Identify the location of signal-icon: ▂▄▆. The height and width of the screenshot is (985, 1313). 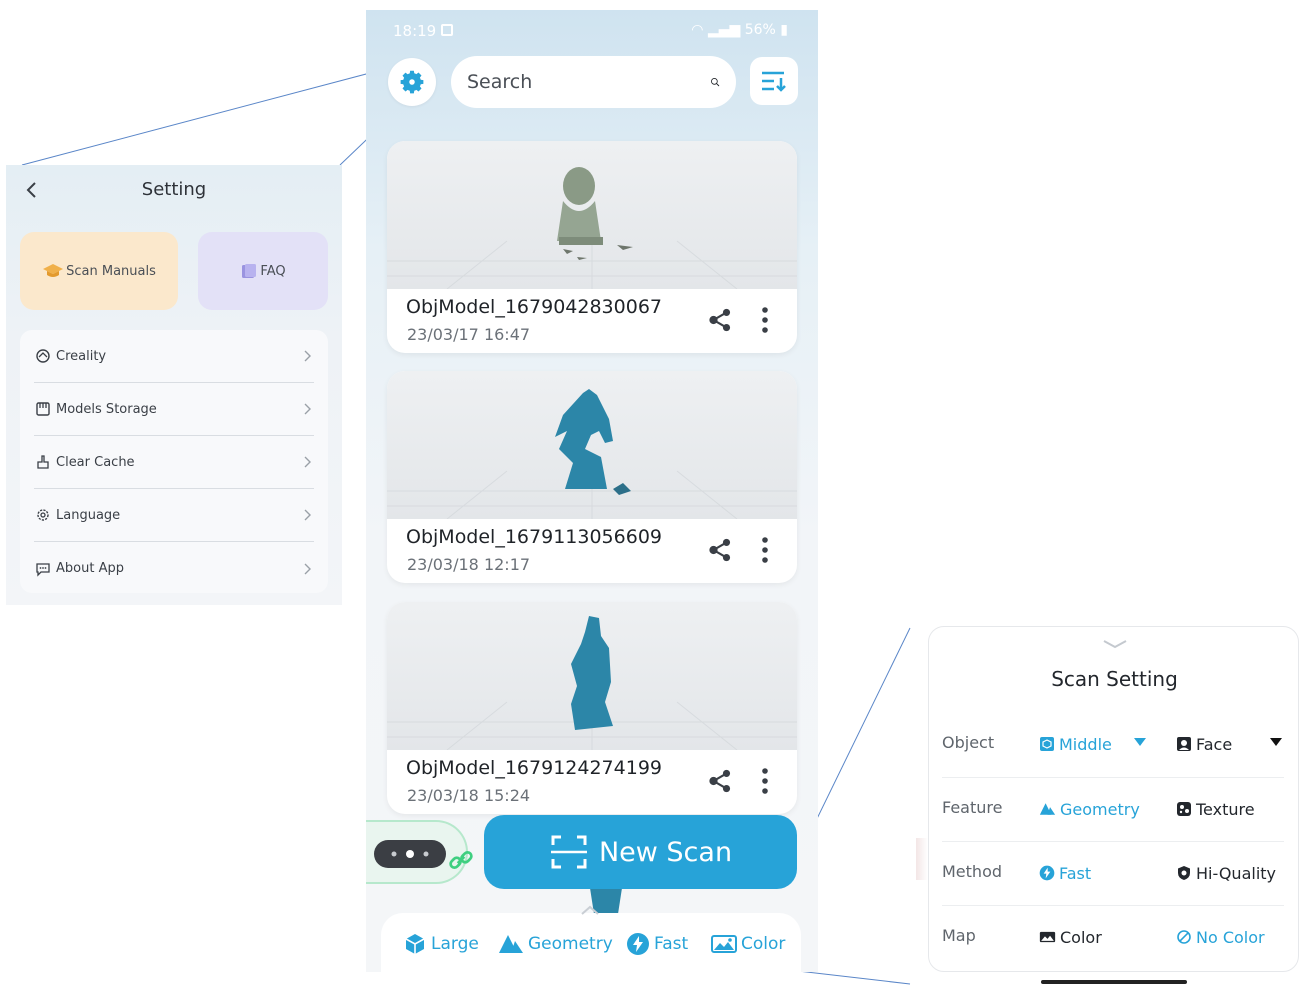
(724, 30).